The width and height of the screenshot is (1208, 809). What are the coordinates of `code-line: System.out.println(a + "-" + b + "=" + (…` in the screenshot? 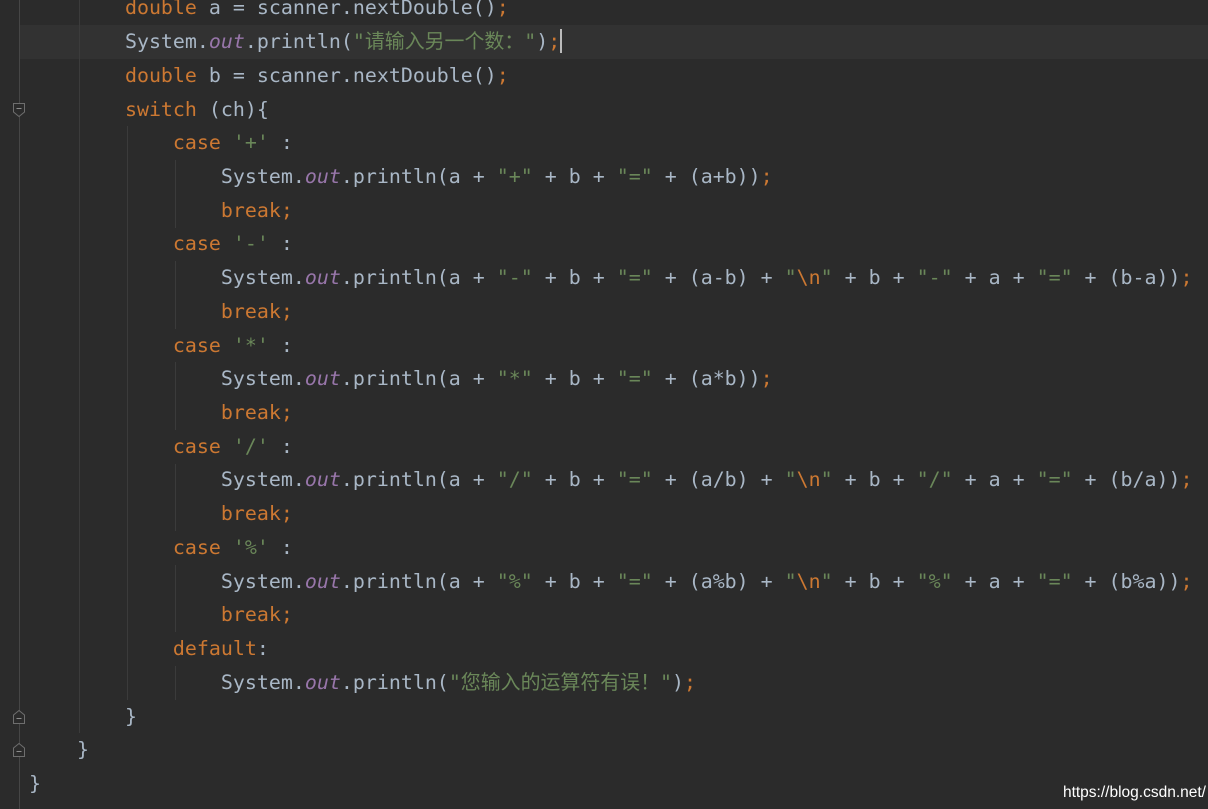 It's located at (604, 278).